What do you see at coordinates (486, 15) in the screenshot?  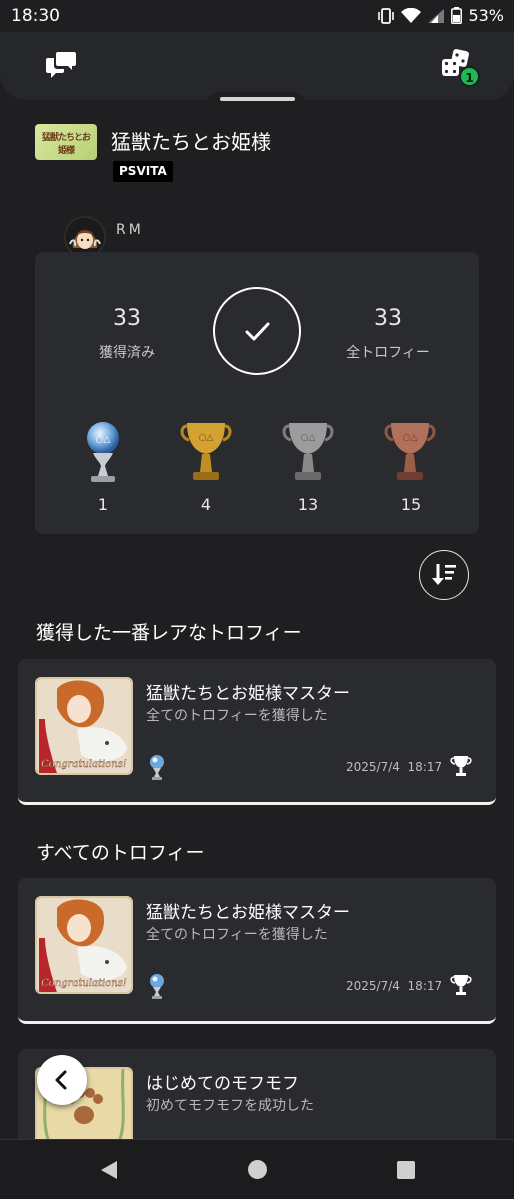 I see `battery-percent: 53%` at bounding box center [486, 15].